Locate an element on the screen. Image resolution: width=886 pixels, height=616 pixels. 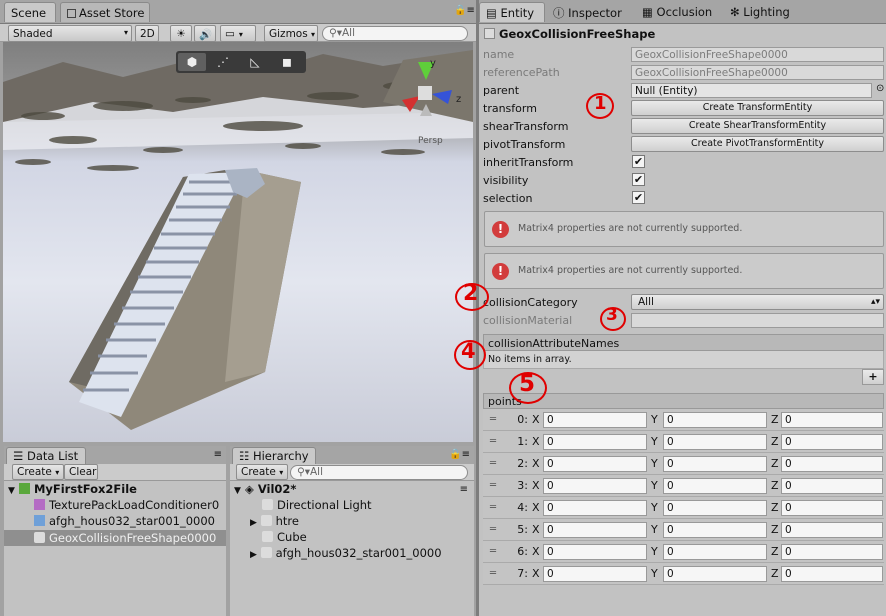
lighting-toggle: ☀ is located at coordinates (181, 33).